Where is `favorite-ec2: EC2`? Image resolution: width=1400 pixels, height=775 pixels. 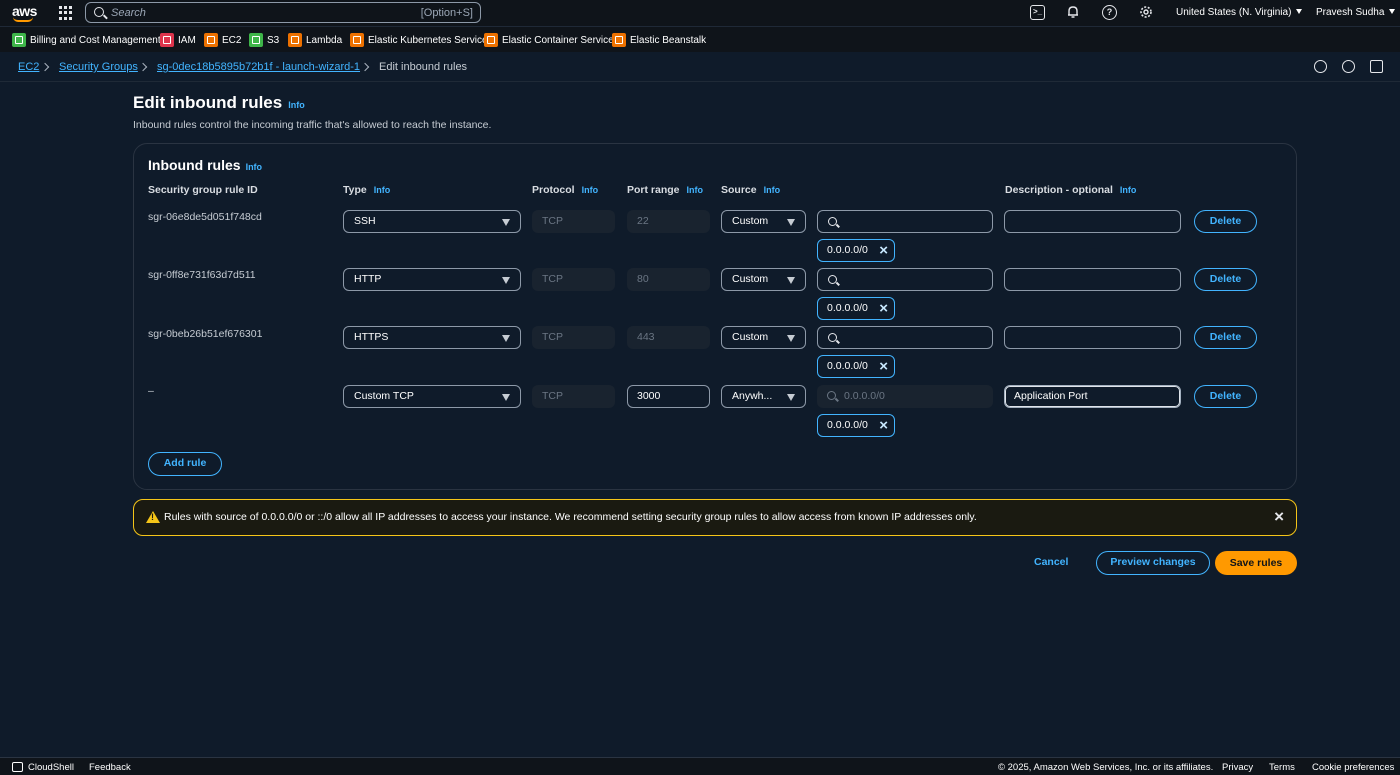
favorite-ec2: EC2 is located at coordinates (222, 40).